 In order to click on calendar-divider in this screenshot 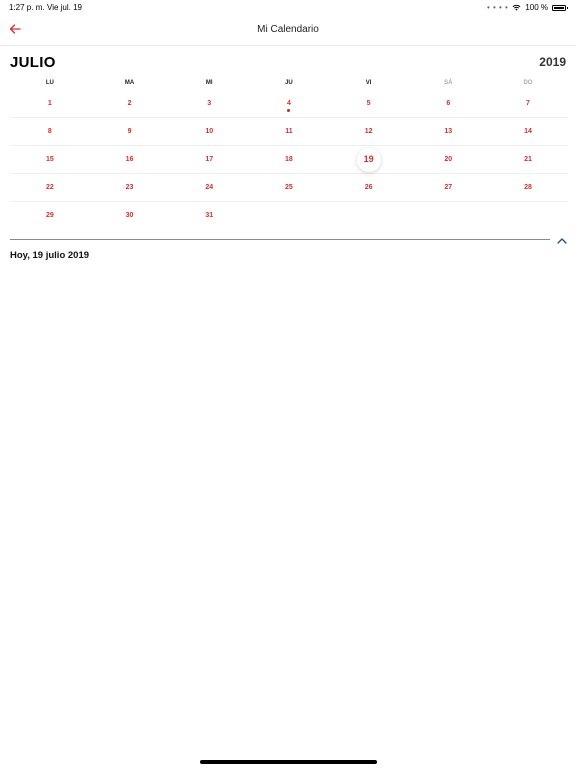, I will do `click(280, 239)`.